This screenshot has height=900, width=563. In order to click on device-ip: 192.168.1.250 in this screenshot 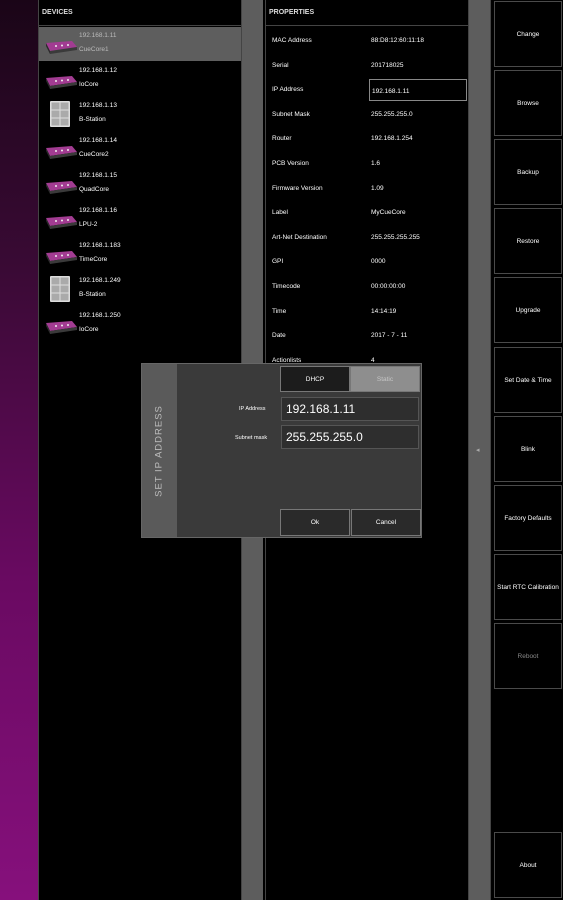, I will do `click(100, 315)`.